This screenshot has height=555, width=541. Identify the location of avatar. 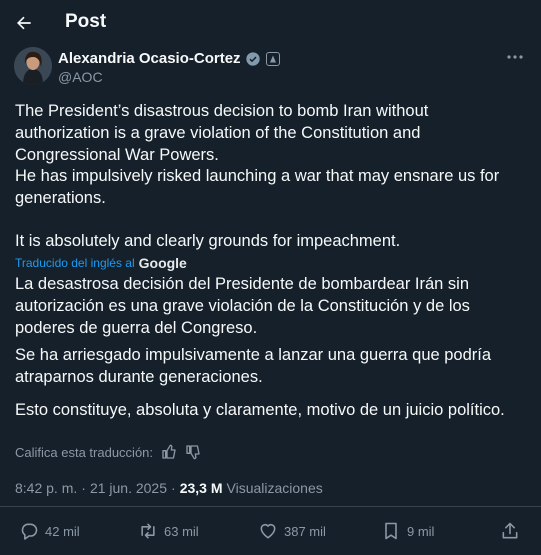
(33, 66).